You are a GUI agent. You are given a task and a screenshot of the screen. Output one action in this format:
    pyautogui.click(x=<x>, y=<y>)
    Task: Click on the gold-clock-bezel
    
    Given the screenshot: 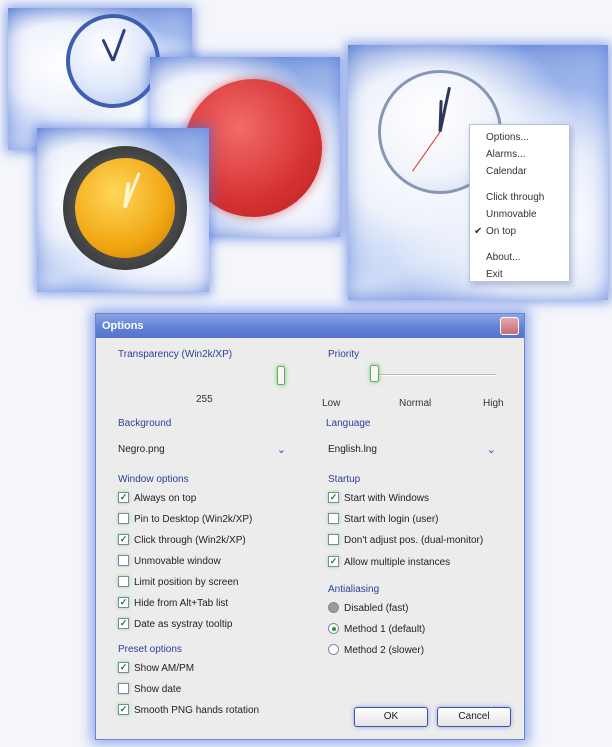 What is the action you would take?
    pyautogui.click(x=125, y=208)
    